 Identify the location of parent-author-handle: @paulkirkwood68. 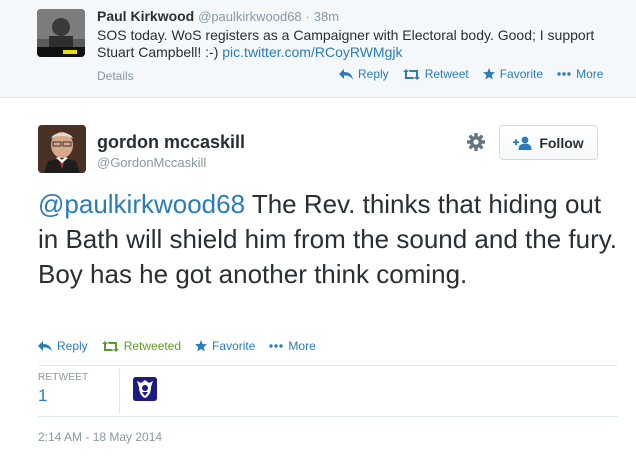
(250, 16).